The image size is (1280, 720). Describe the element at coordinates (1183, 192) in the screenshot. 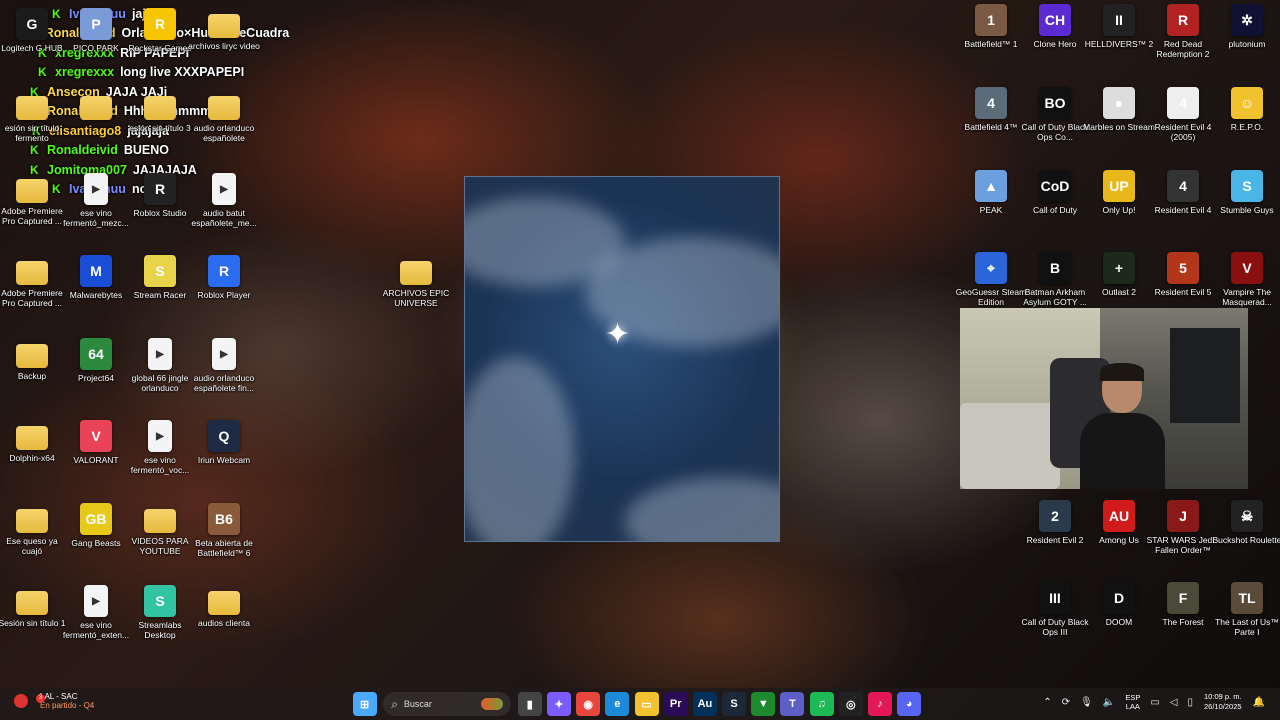

I see `desktop-icon: 4 Resident Evil 4` at that location.